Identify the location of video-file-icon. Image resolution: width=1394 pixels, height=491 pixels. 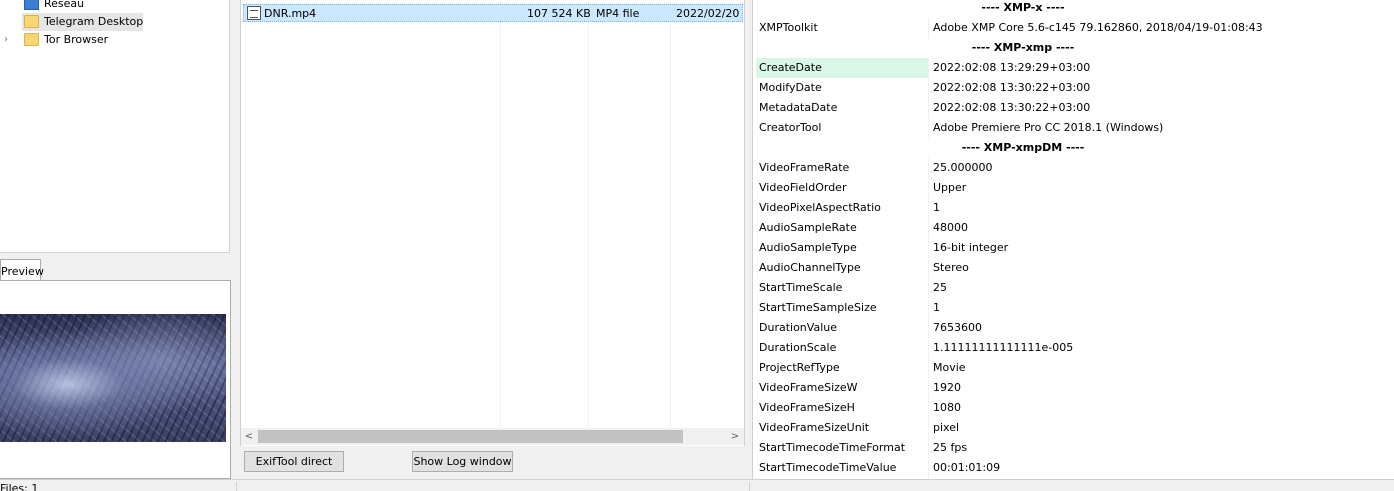
(254, 13).